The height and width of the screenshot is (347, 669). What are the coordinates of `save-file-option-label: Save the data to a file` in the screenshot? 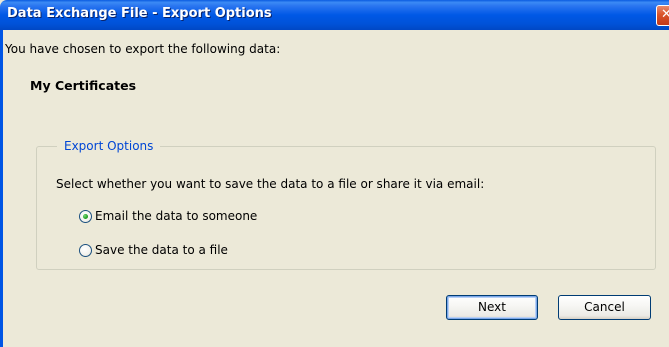 It's located at (161, 250).